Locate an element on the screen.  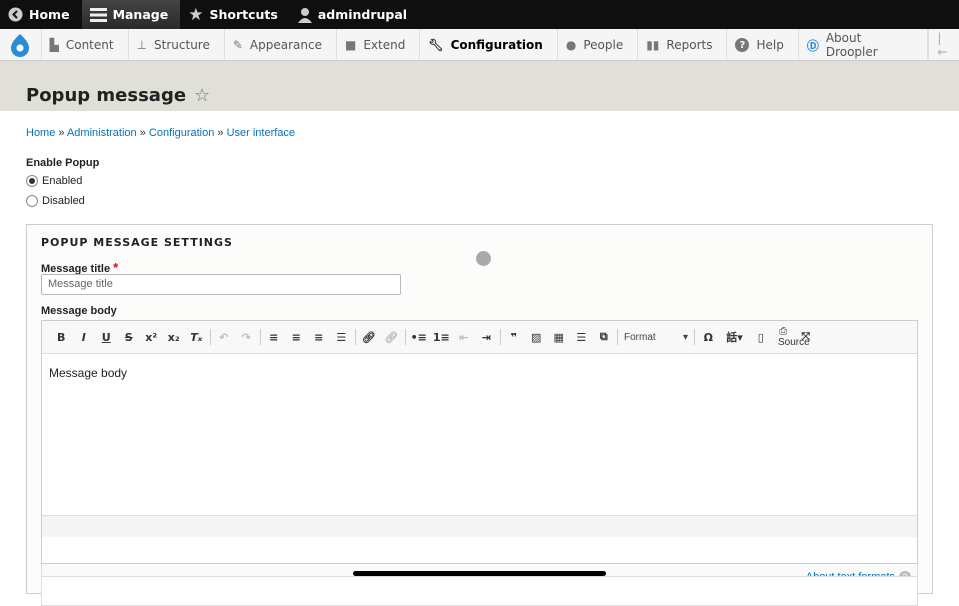
tray-help: ? Help is located at coordinates (763, 45).